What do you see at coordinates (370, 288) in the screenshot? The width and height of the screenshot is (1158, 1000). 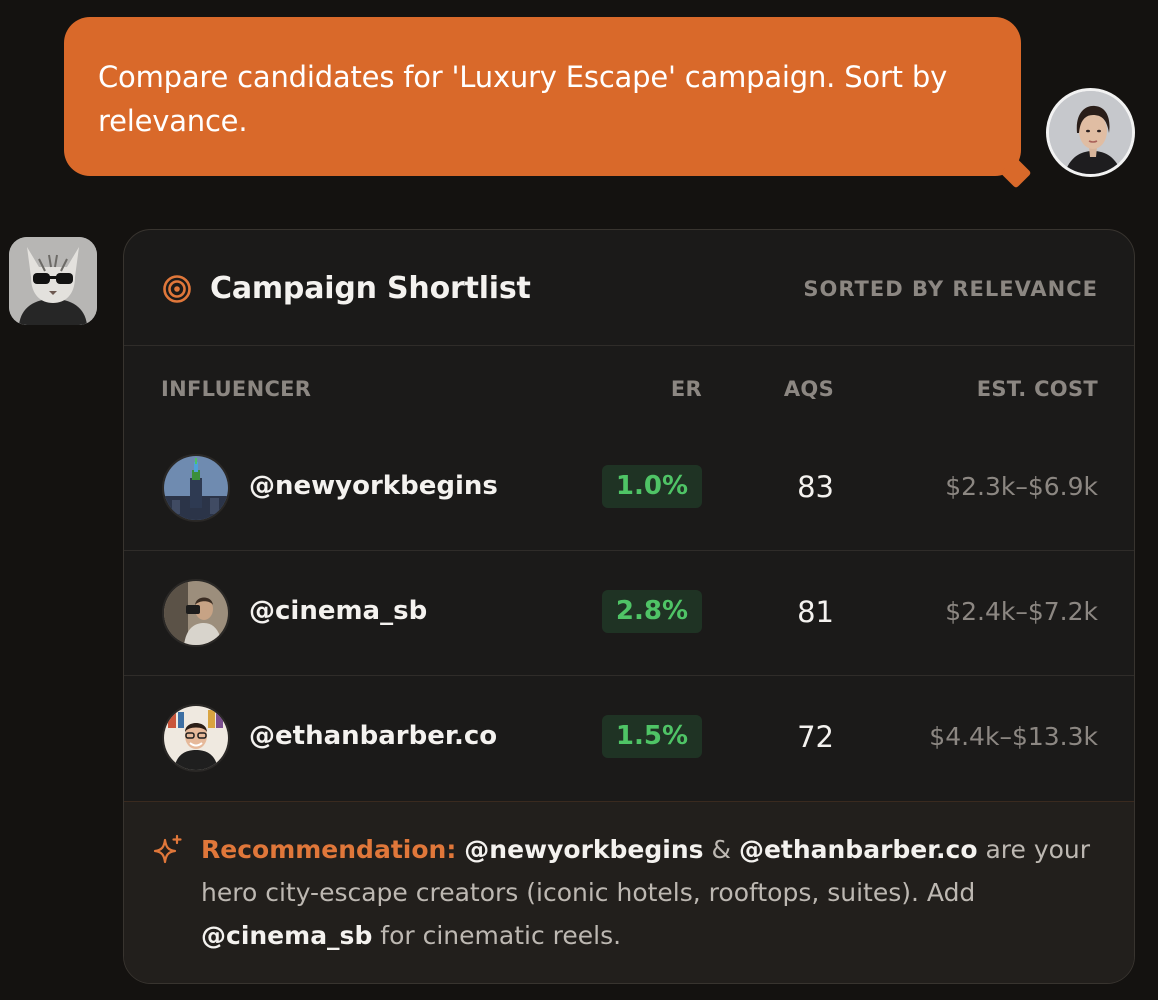 I see `card-title: Campaign Shortlist` at bounding box center [370, 288].